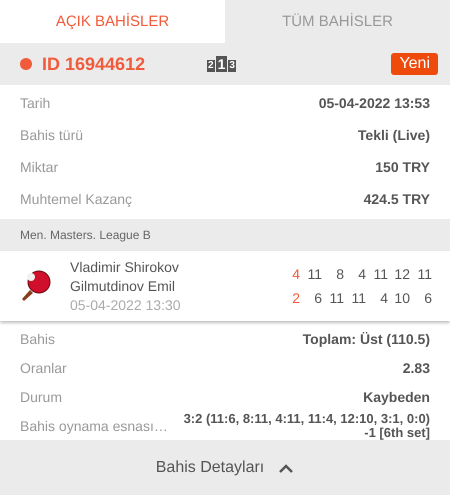  I want to click on detail-value: Kaybeden, so click(396, 396).